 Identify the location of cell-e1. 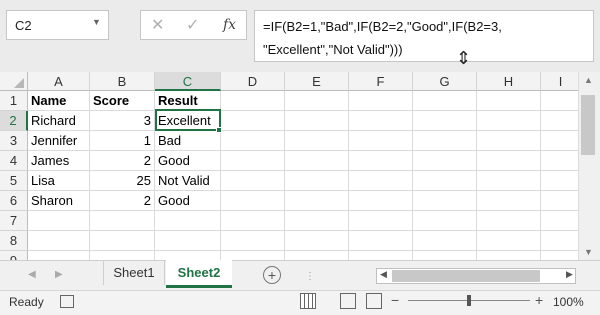
(317, 101).